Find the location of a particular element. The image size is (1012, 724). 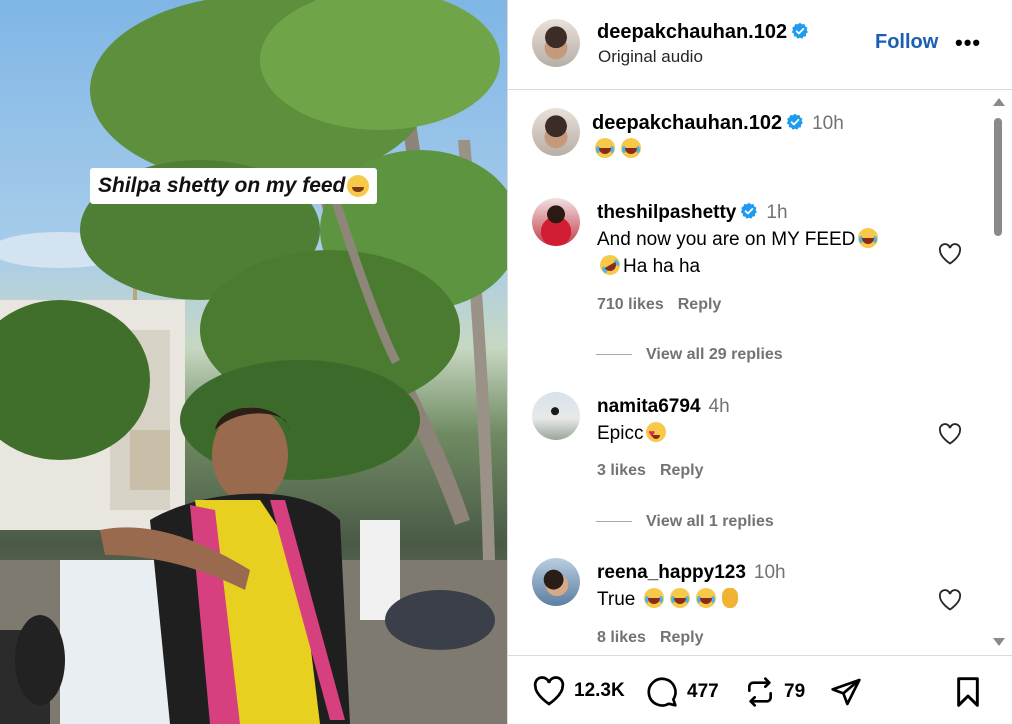

heart-eyes-emoji is located at coordinates (656, 434).